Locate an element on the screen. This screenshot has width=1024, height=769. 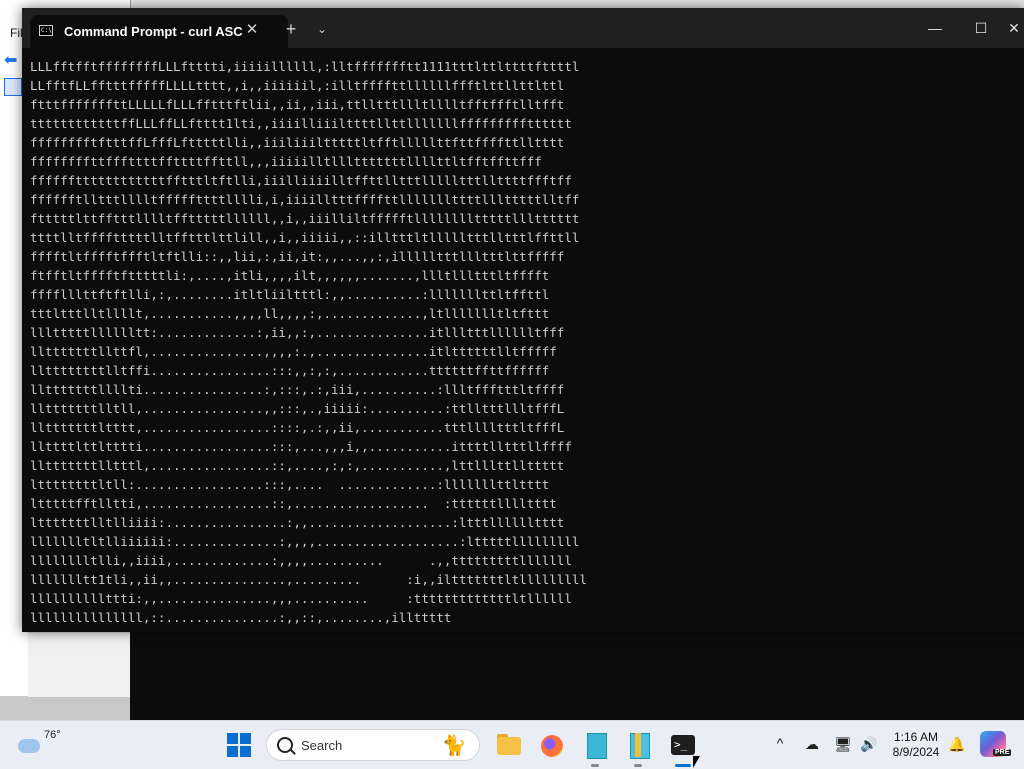
terminal-icon: >_ is located at coordinates (683, 745).